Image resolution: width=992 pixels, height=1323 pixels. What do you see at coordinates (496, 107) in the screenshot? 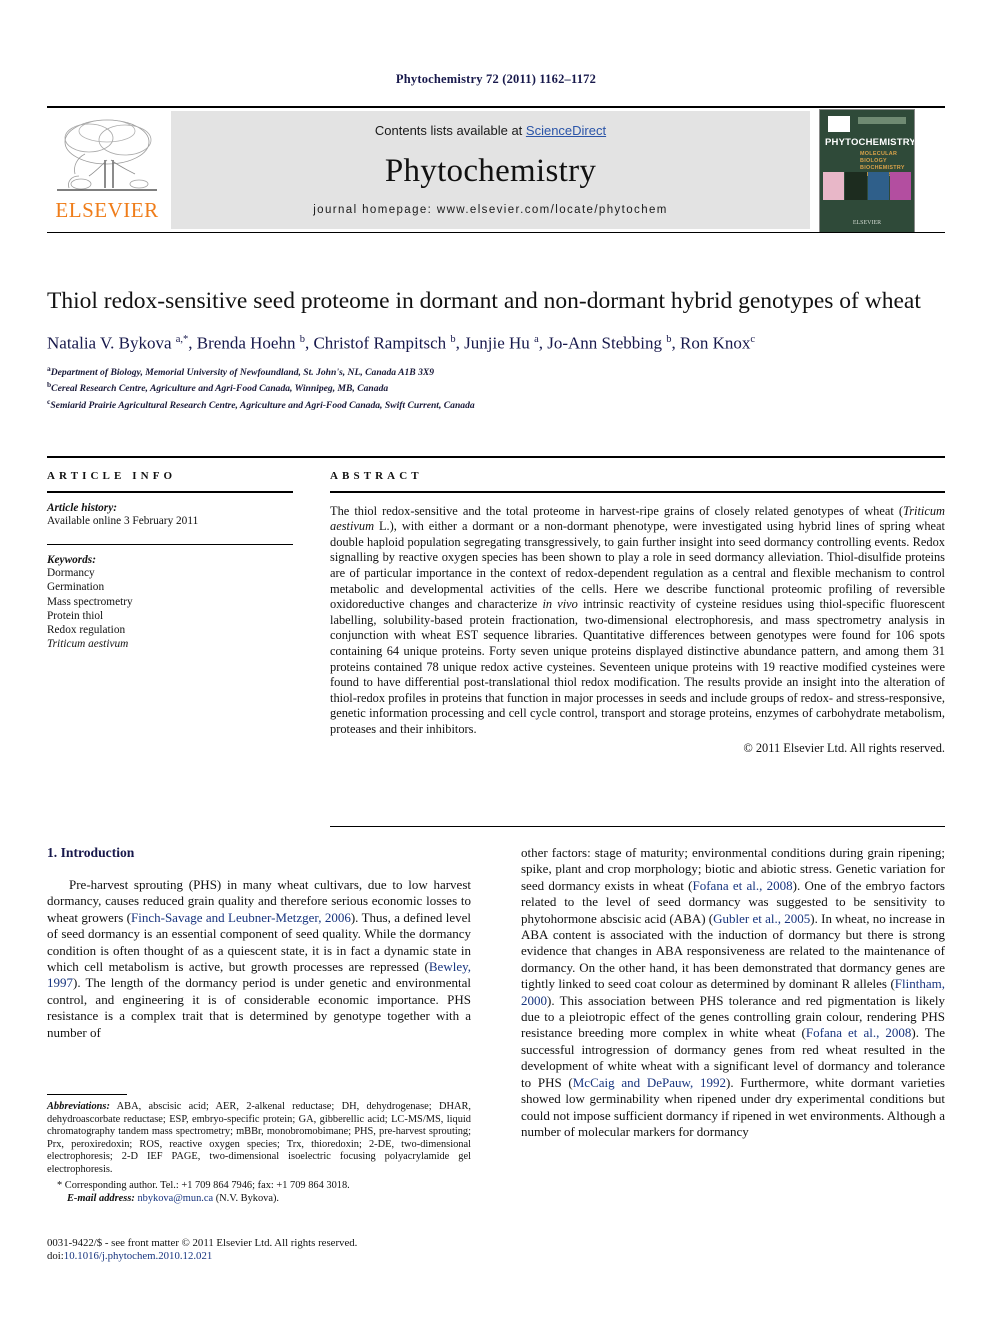
I see `masthead-top-rule` at bounding box center [496, 107].